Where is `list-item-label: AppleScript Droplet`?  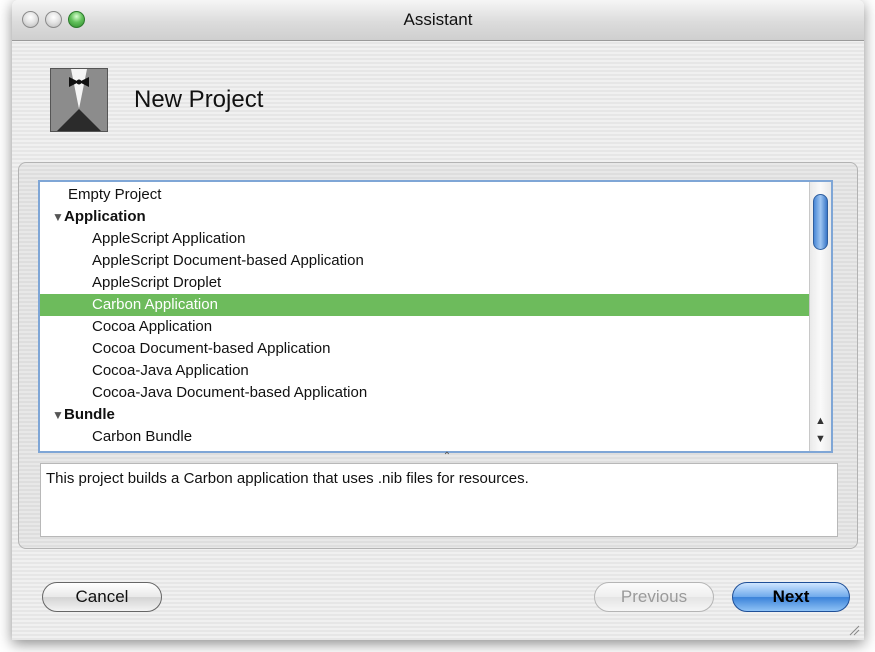 list-item-label: AppleScript Droplet is located at coordinates (157, 282).